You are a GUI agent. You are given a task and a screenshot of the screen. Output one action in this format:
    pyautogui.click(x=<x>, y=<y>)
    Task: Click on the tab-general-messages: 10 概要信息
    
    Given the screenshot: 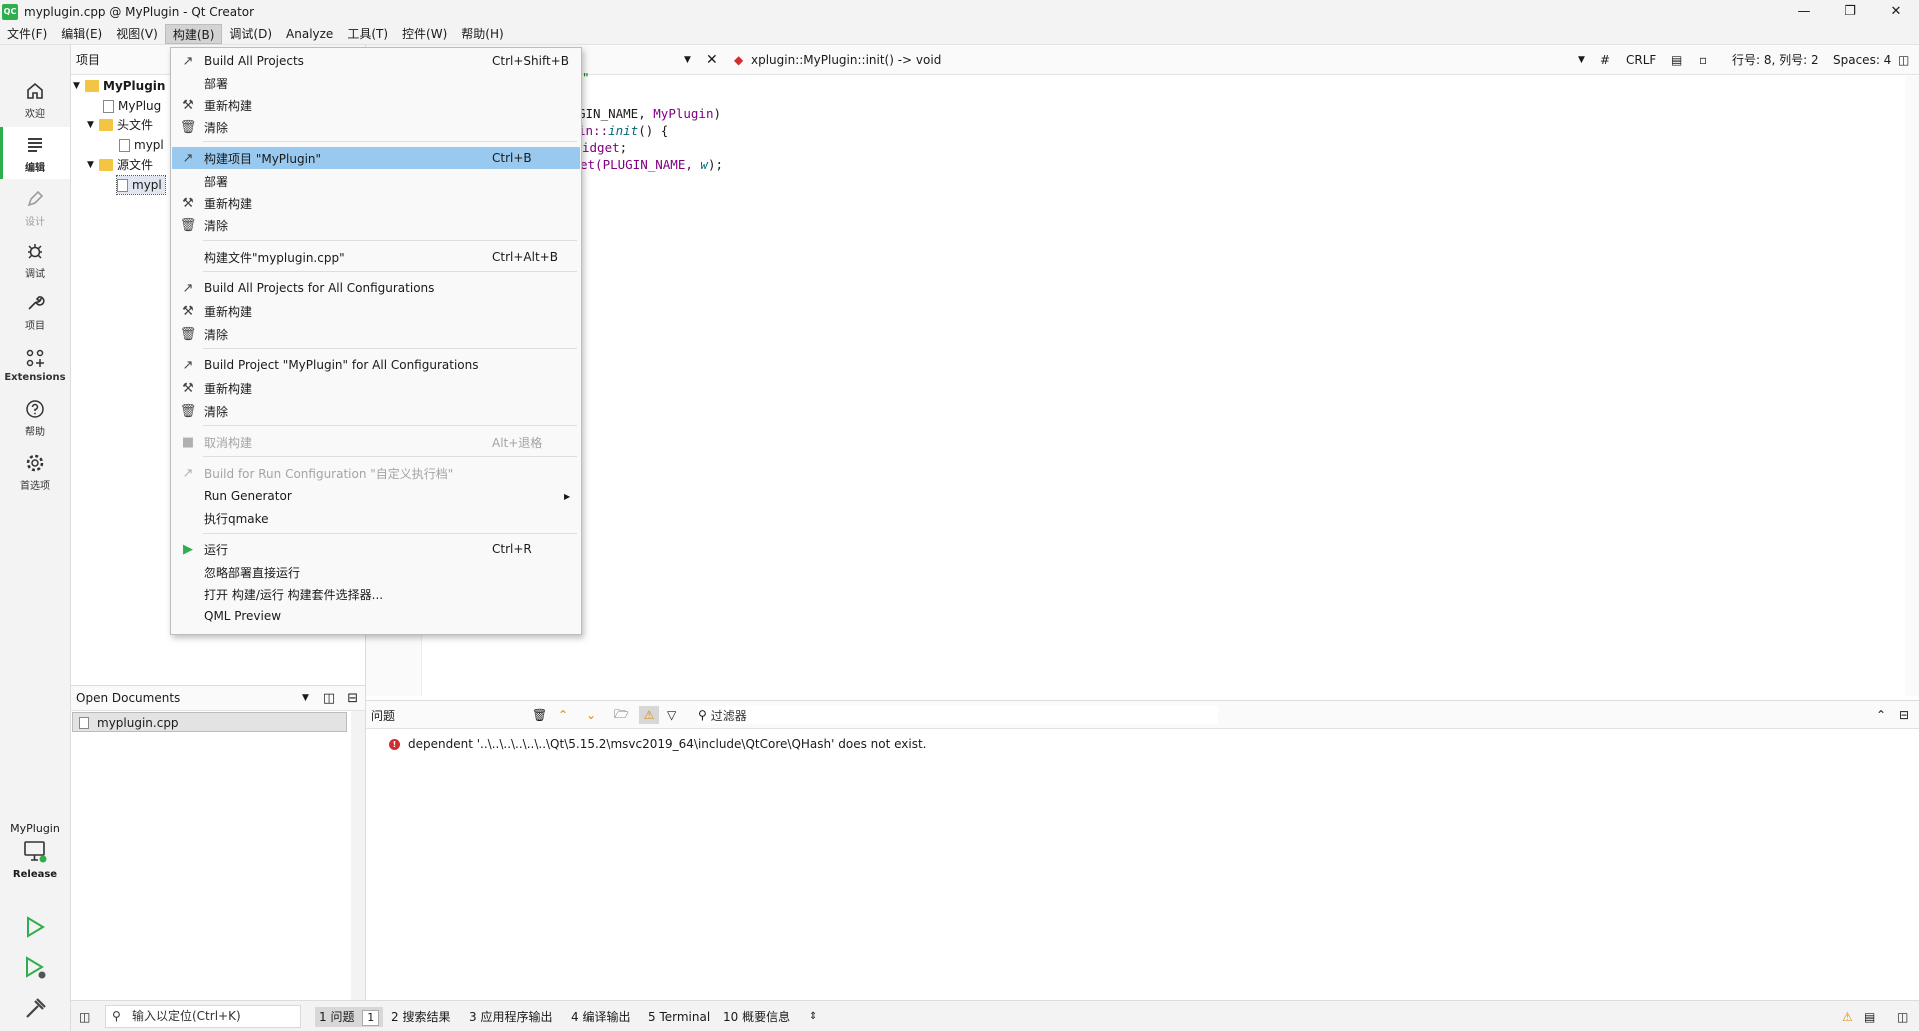 What is the action you would take?
    pyautogui.click(x=756, y=1017)
    